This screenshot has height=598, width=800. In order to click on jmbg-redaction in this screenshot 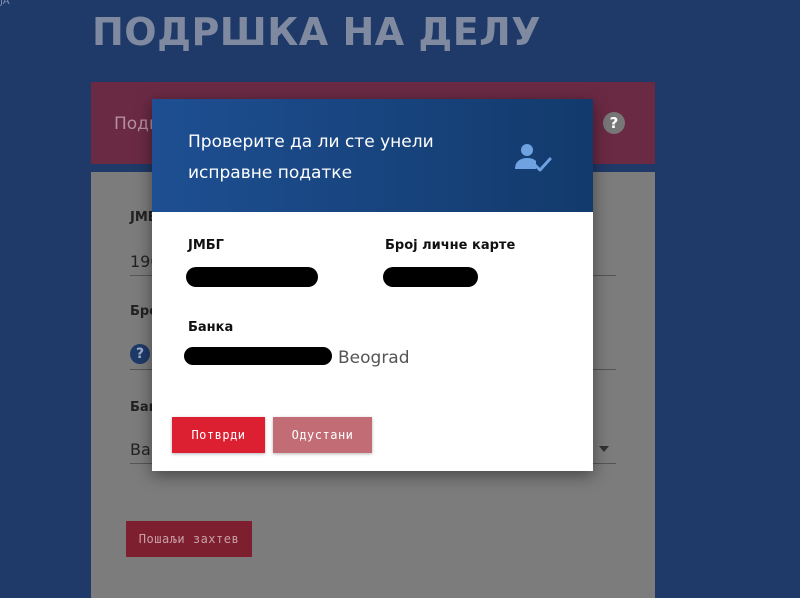, I will do `click(252, 277)`.